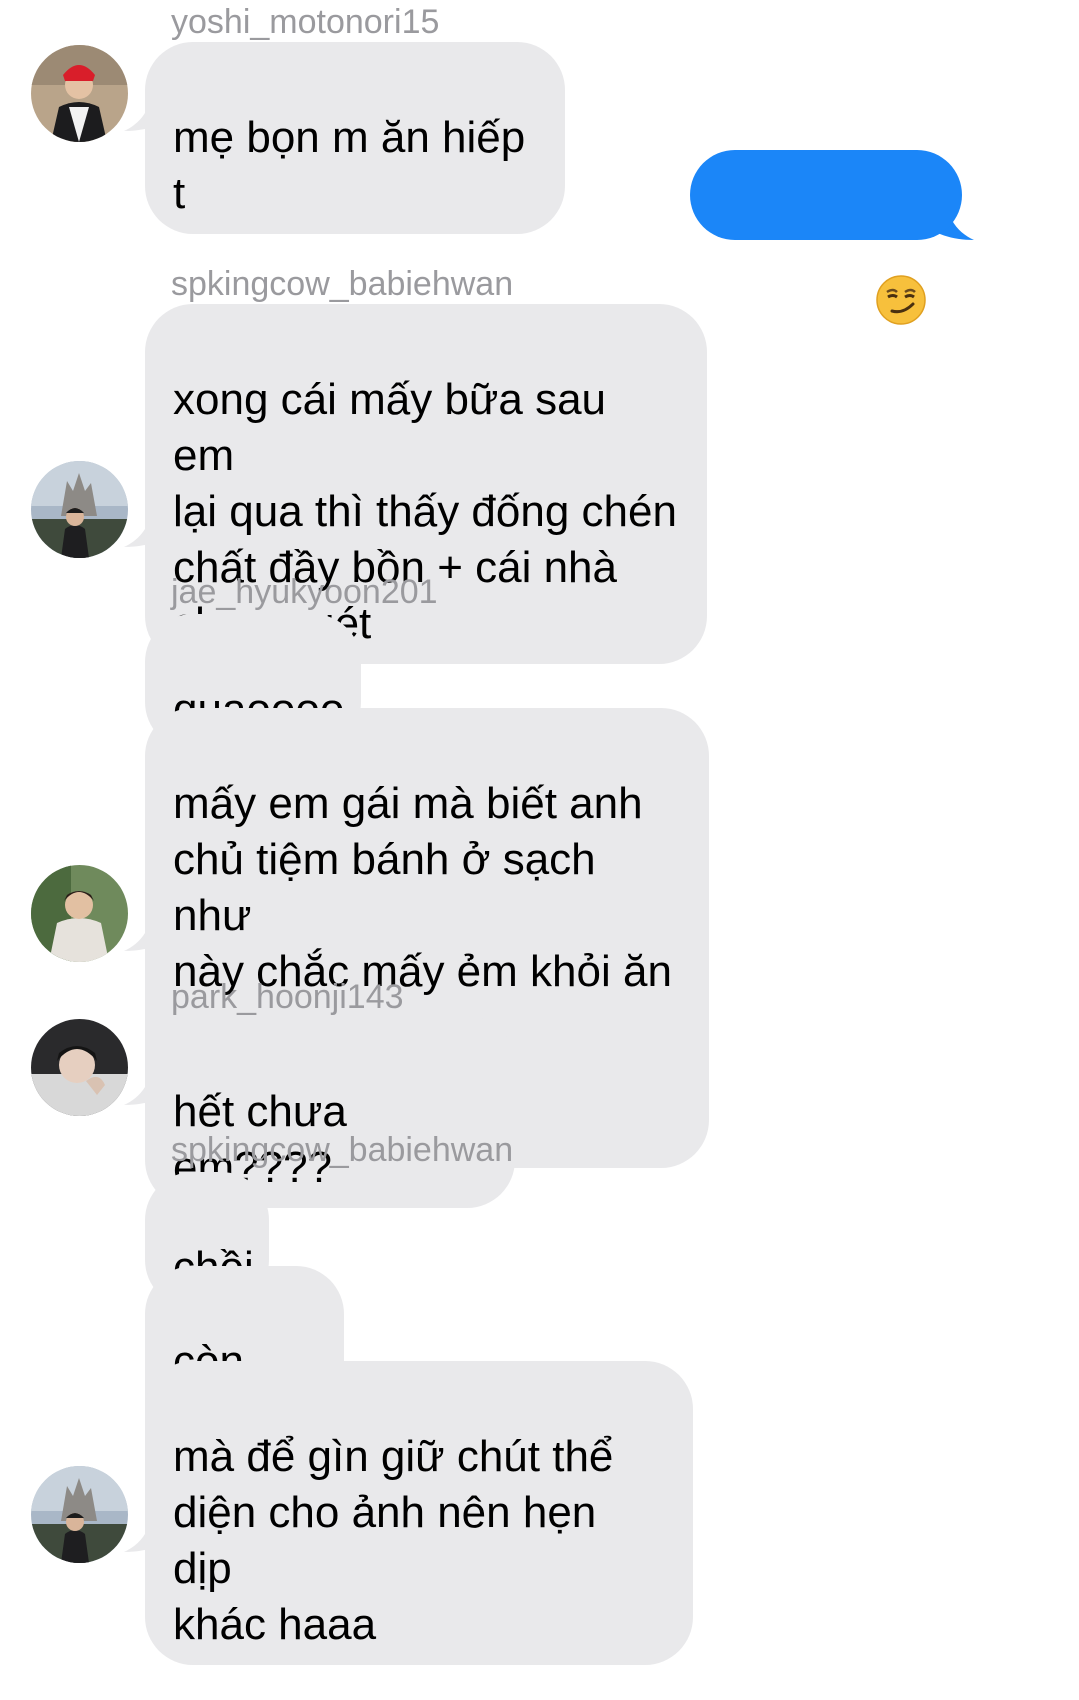 The height and width of the screenshot is (1700, 1079). I want to click on sender-name: park_hoonji143, so click(287, 997).